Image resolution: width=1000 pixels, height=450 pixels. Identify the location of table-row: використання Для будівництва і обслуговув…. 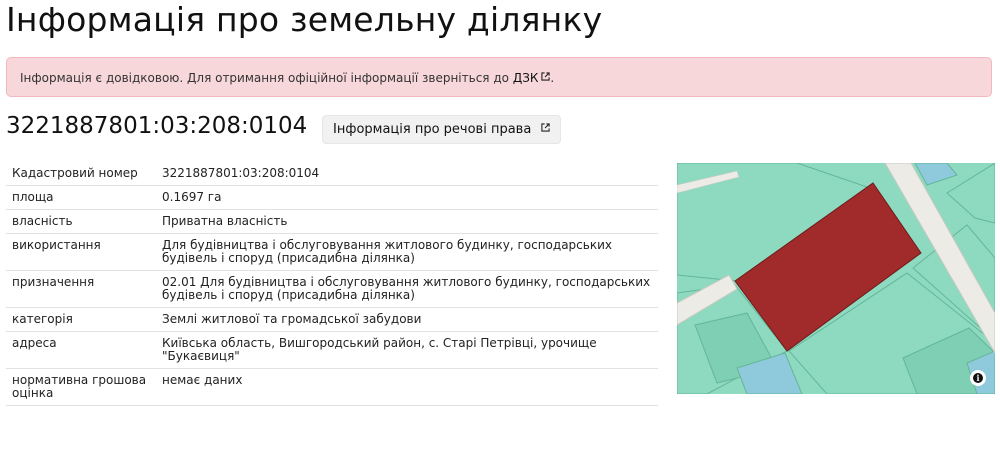
(332, 252).